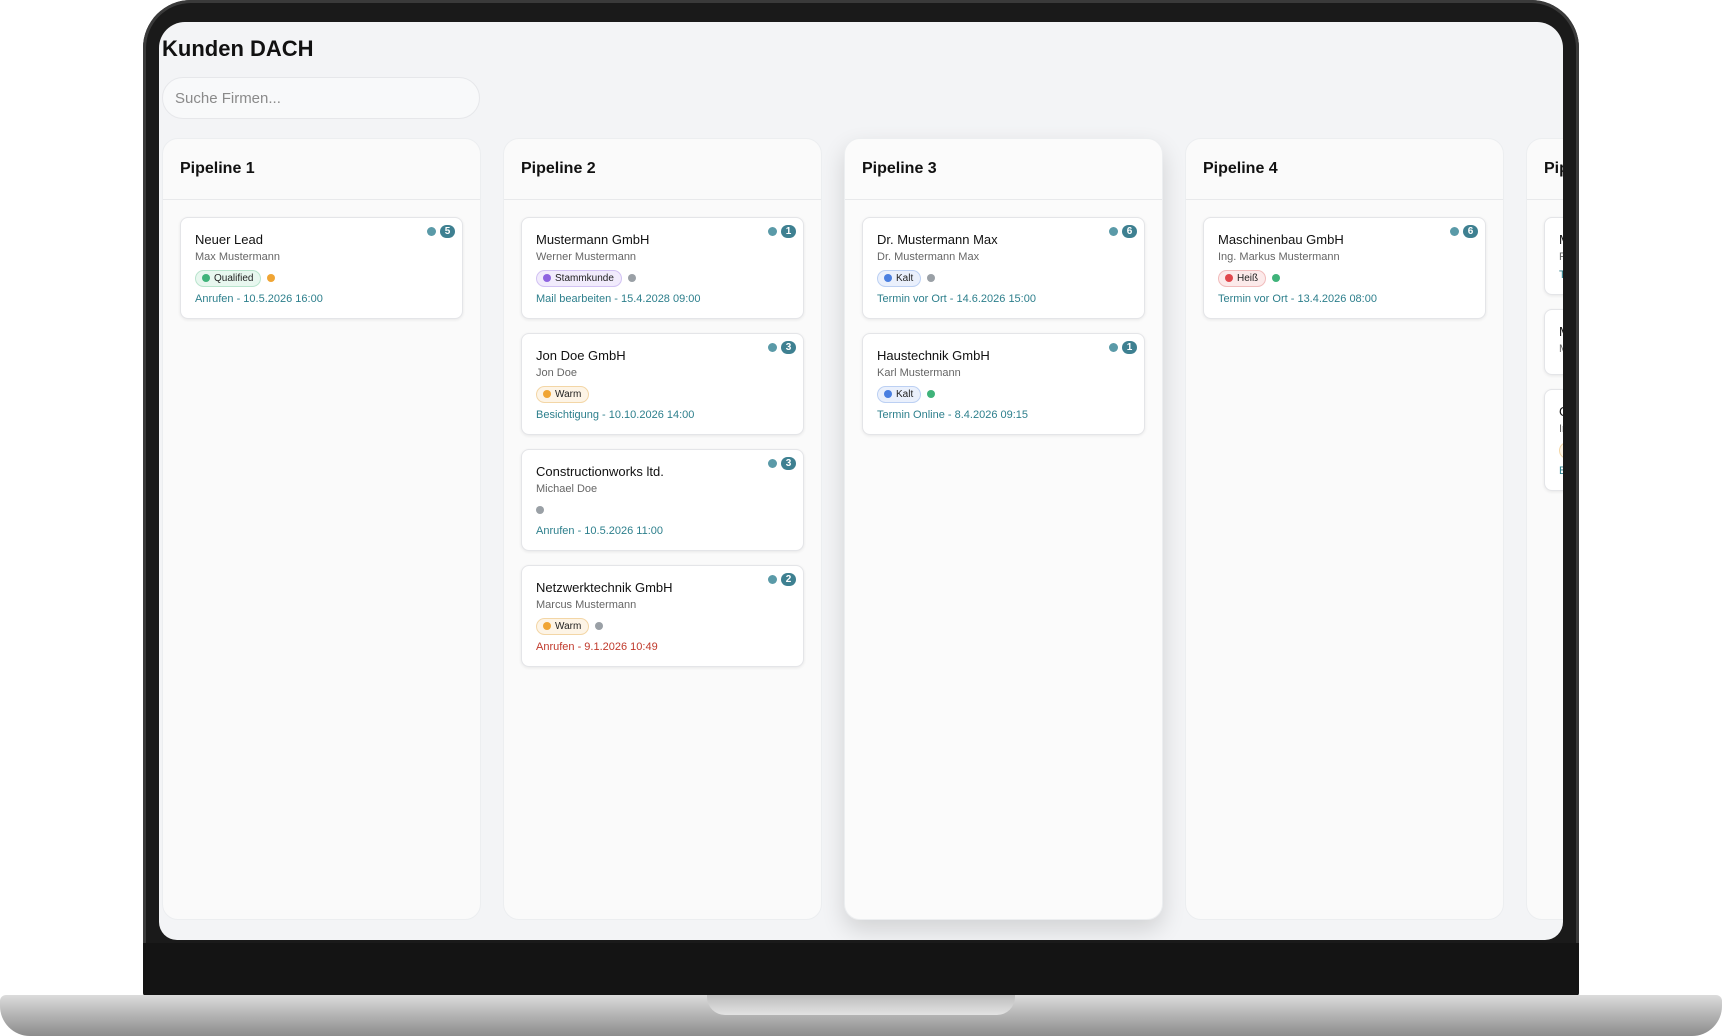 The width and height of the screenshot is (1722, 1036). What do you see at coordinates (238, 48) in the screenshot?
I see `page-title: Kunden DACH` at bounding box center [238, 48].